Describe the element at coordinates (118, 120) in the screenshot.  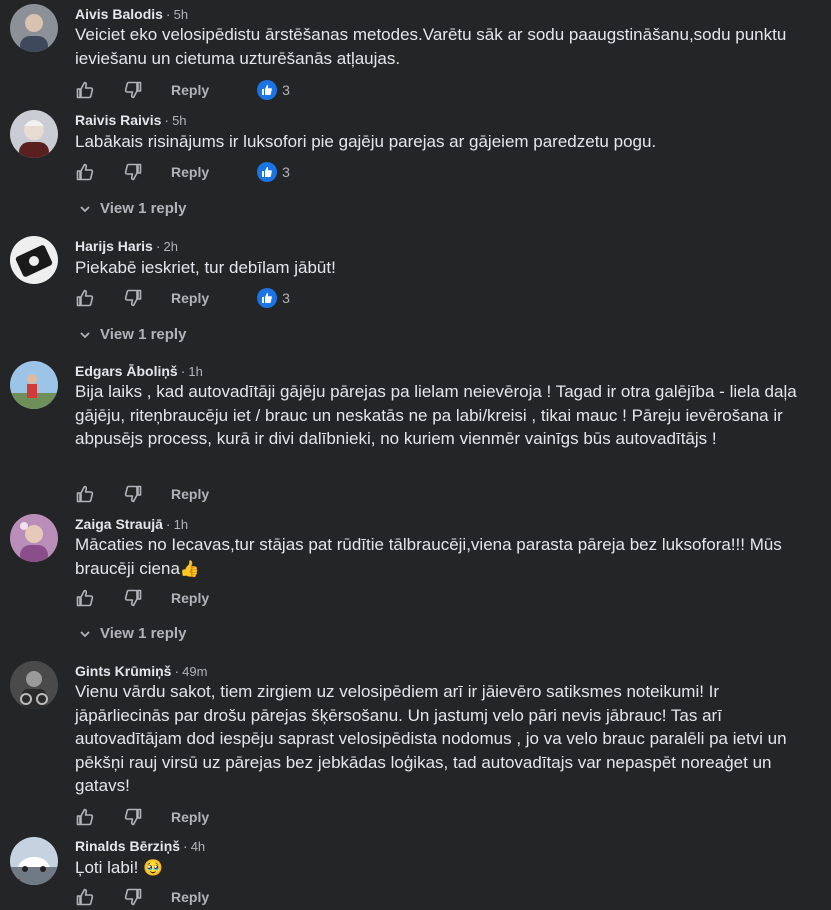
I see `author-name: Raivis Raivis` at that location.